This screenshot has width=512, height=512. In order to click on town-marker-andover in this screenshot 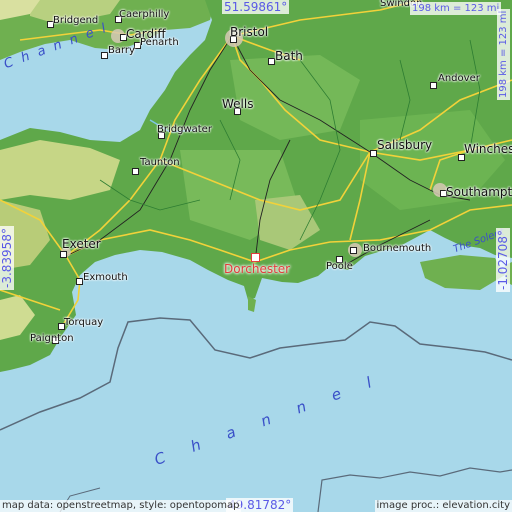, I will do `click(433, 85)`.